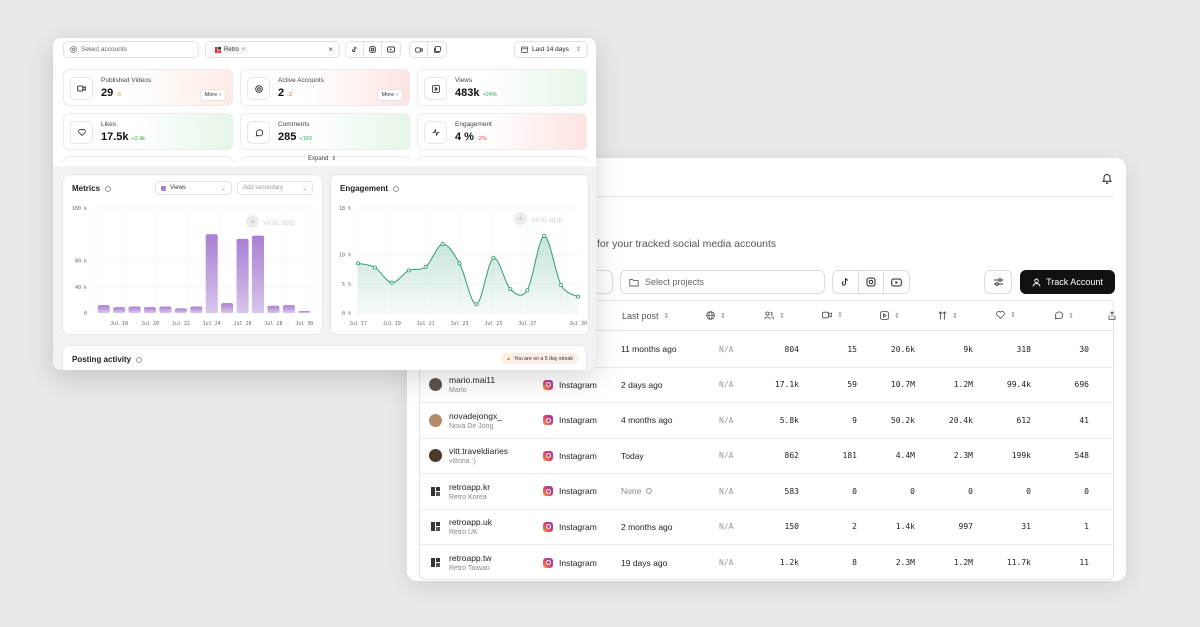 The width and height of the screenshot is (1200, 627). What do you see at coordinates (464, 80) in the screenshot?
I see `kpi-label: Views` at bounding box center [464, 80].